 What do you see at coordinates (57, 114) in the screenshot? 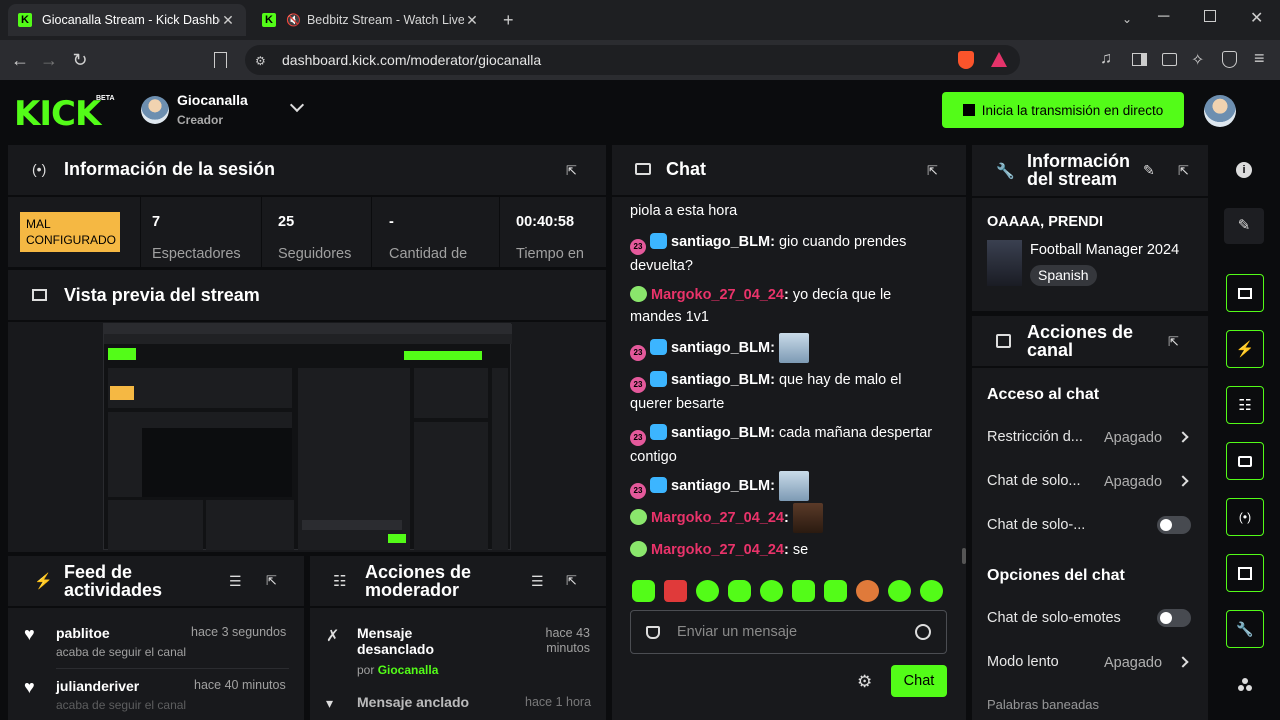
I see `kick-logo: KICK` at bounding box center [57, 114].